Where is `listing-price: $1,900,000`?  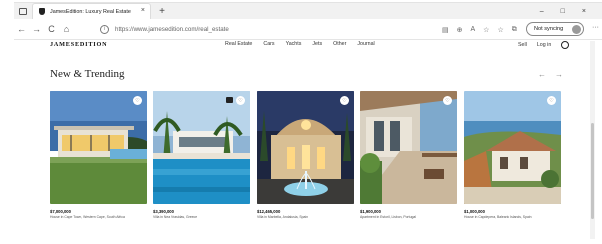 listing-price: $1,900,000 is located at coordinates (370, 211).